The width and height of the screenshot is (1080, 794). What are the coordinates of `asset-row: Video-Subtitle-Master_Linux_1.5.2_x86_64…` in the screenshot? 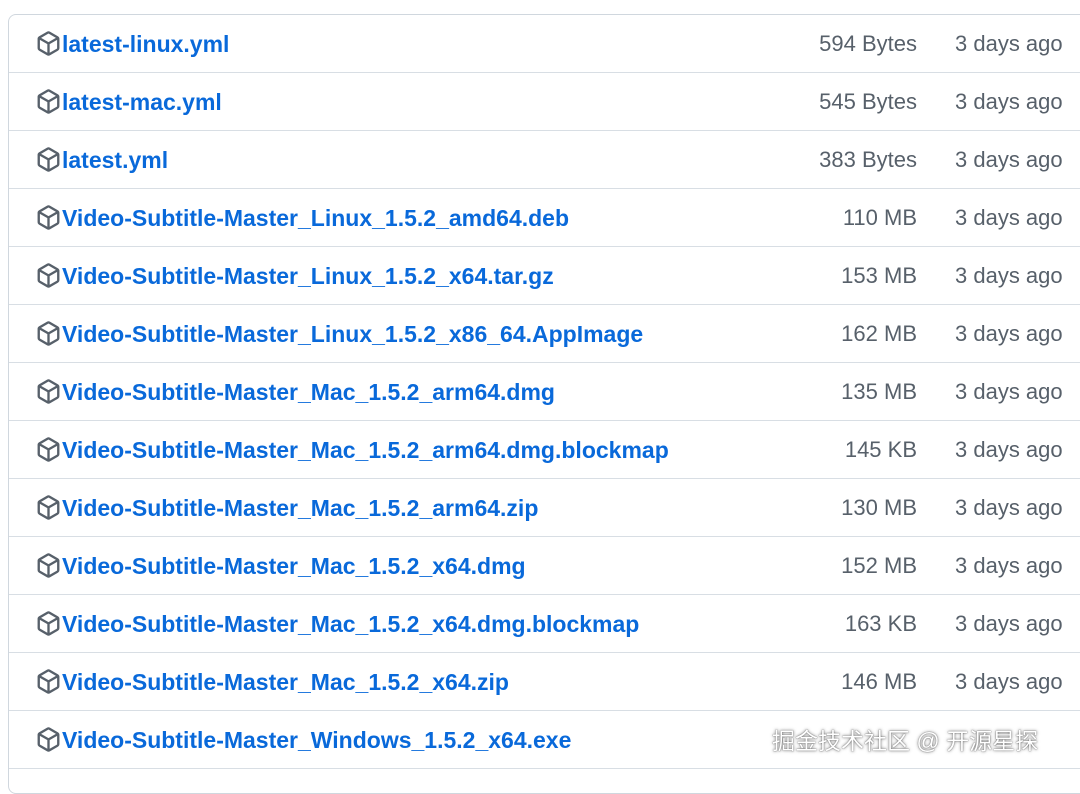 It's located at (544, 334).